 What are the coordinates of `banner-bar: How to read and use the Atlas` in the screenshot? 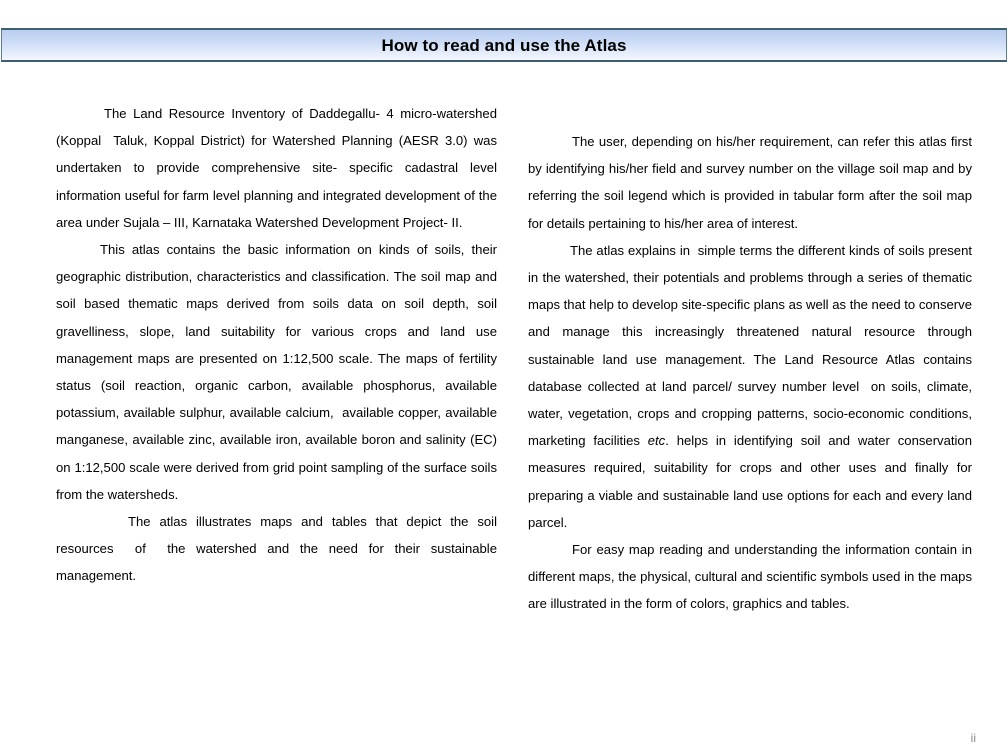 It's located at (504, 45).